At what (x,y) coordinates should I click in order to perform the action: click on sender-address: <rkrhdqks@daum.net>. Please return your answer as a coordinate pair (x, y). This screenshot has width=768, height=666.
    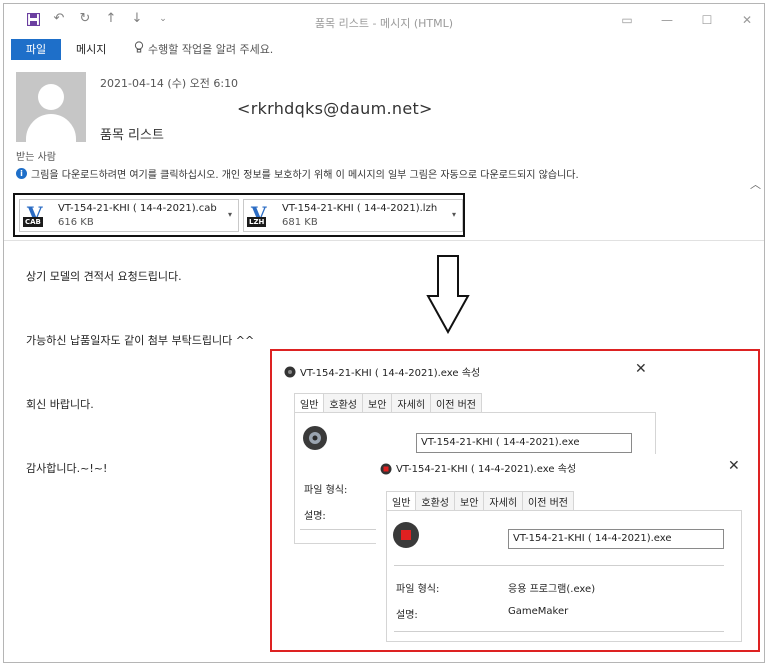
    Looking at the image, I should click on (335, 108).